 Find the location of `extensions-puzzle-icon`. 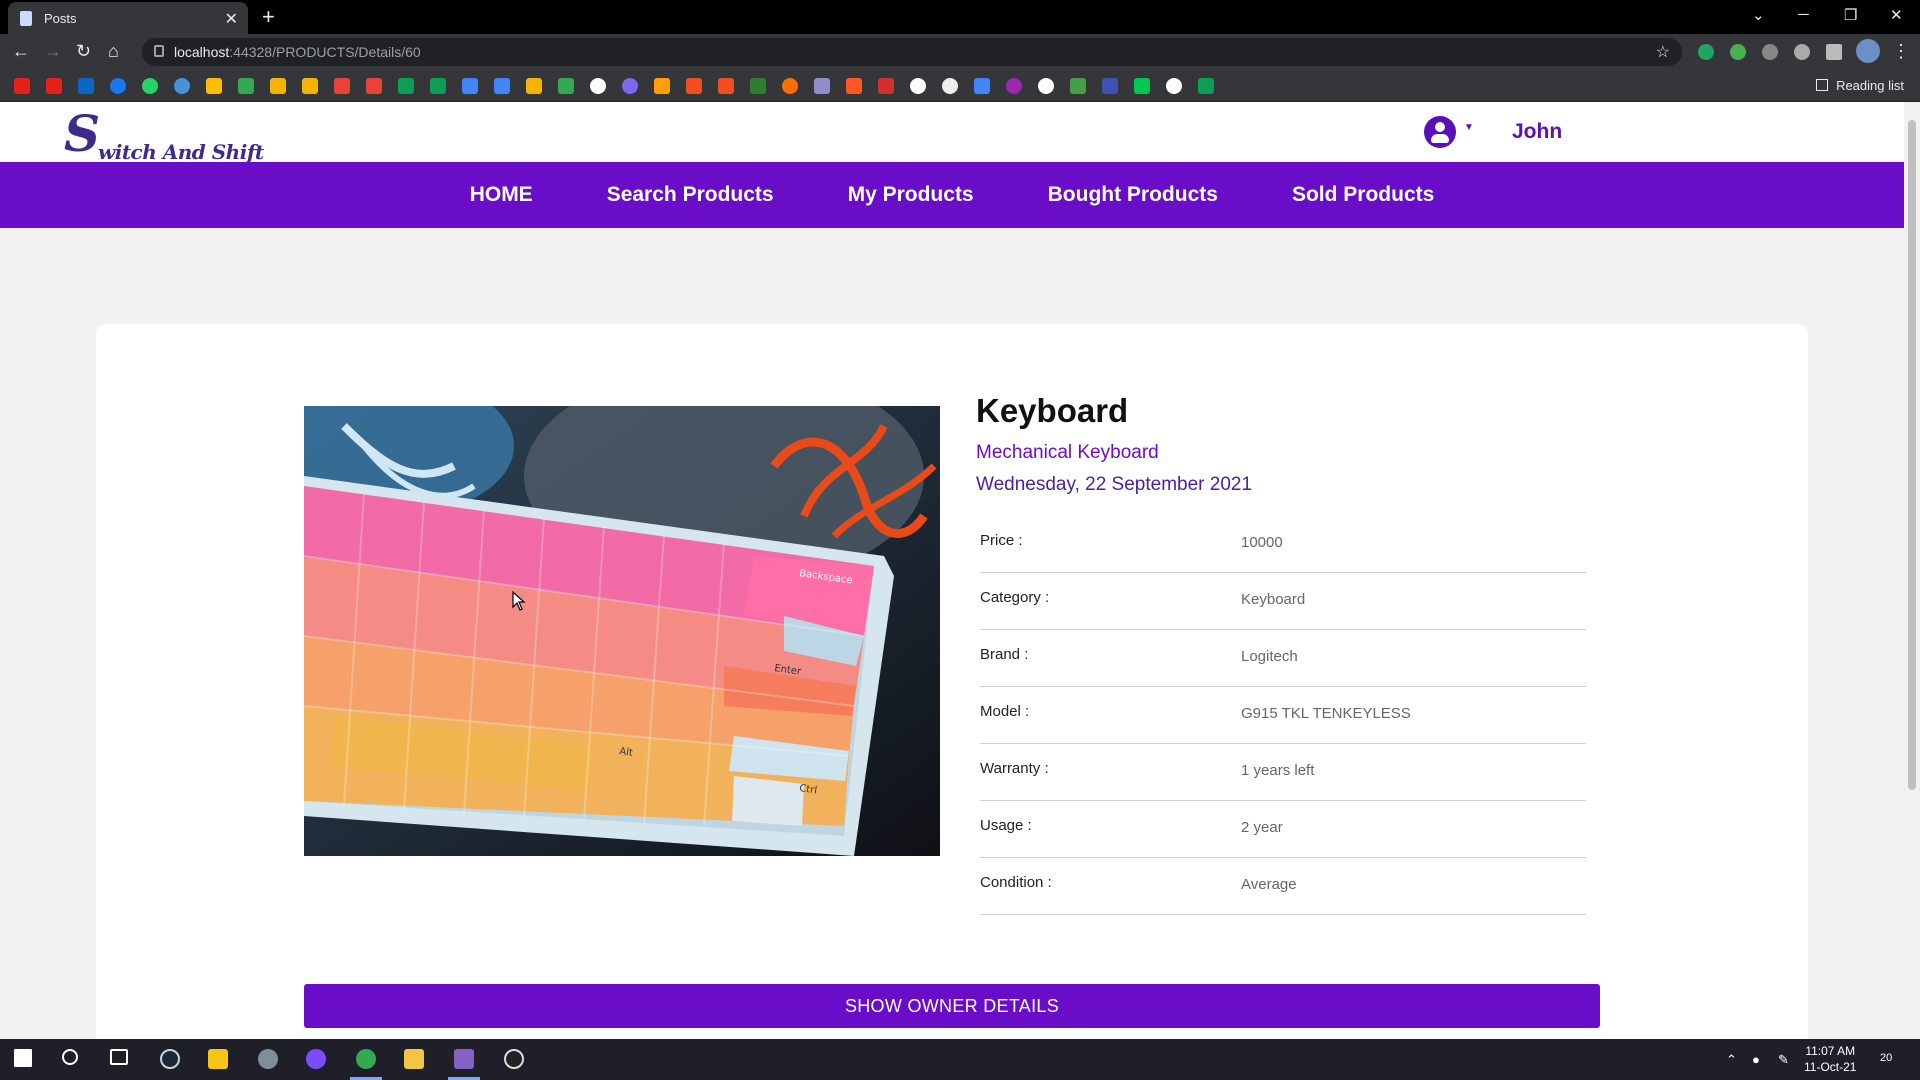

extensions-puzzle-icon is located at coordinates (1834, 52).